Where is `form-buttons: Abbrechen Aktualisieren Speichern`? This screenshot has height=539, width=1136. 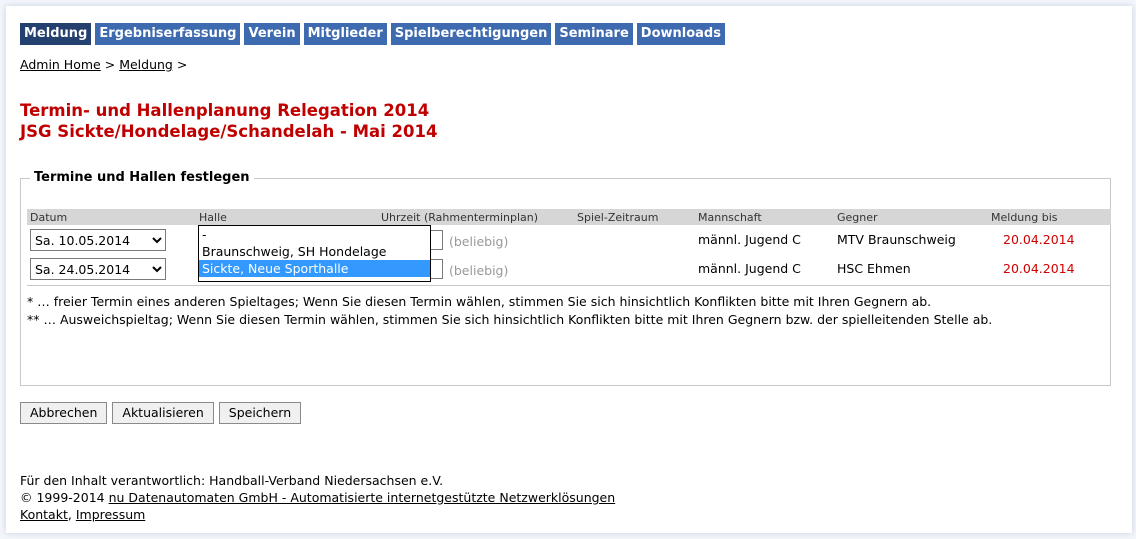 form-buttons: Abbrechen Aktualisieren Speichern is located at coordinates (161, 413).